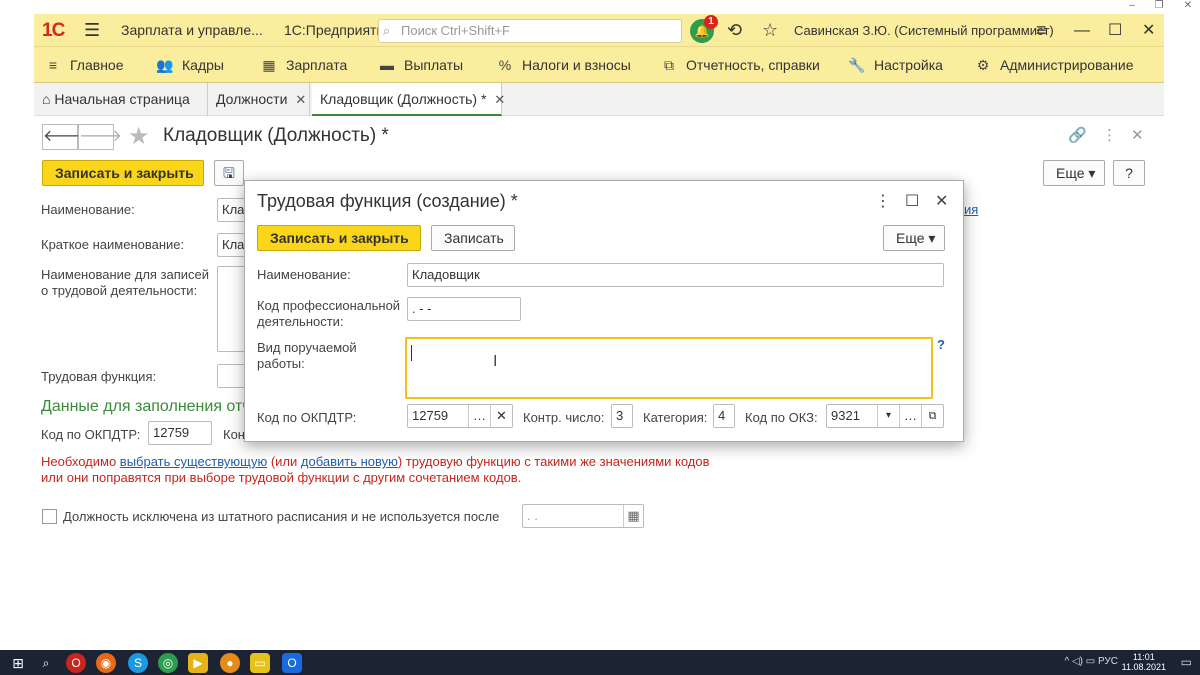 This screenshot has height=675, width=1200. Describe the element at coordinates (675, 275) in the screenshot. I see `dialog-name-field: Кладовщик` at that location.